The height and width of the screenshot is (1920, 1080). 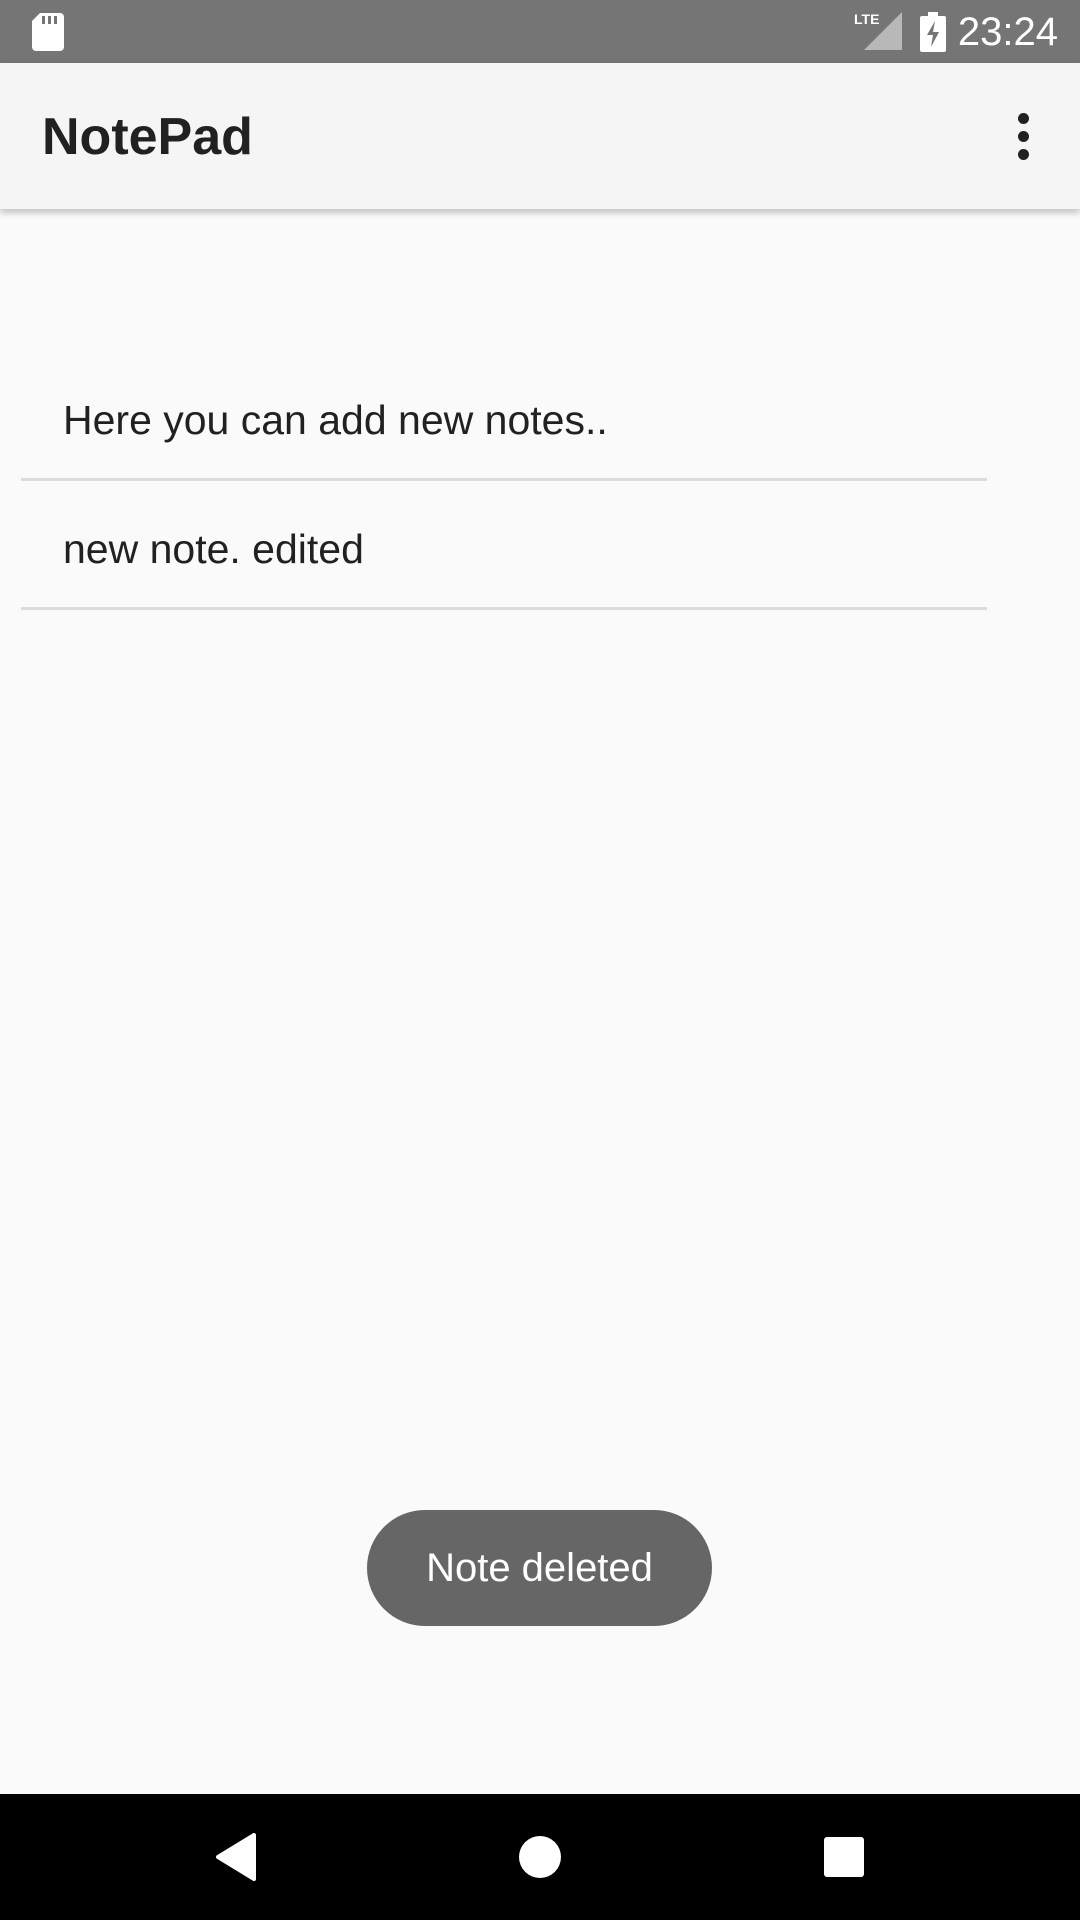 What do you see at coordinates (48, 32) in the screenshot?
I see `sd-card-icon` at bounding box center [48, 32].